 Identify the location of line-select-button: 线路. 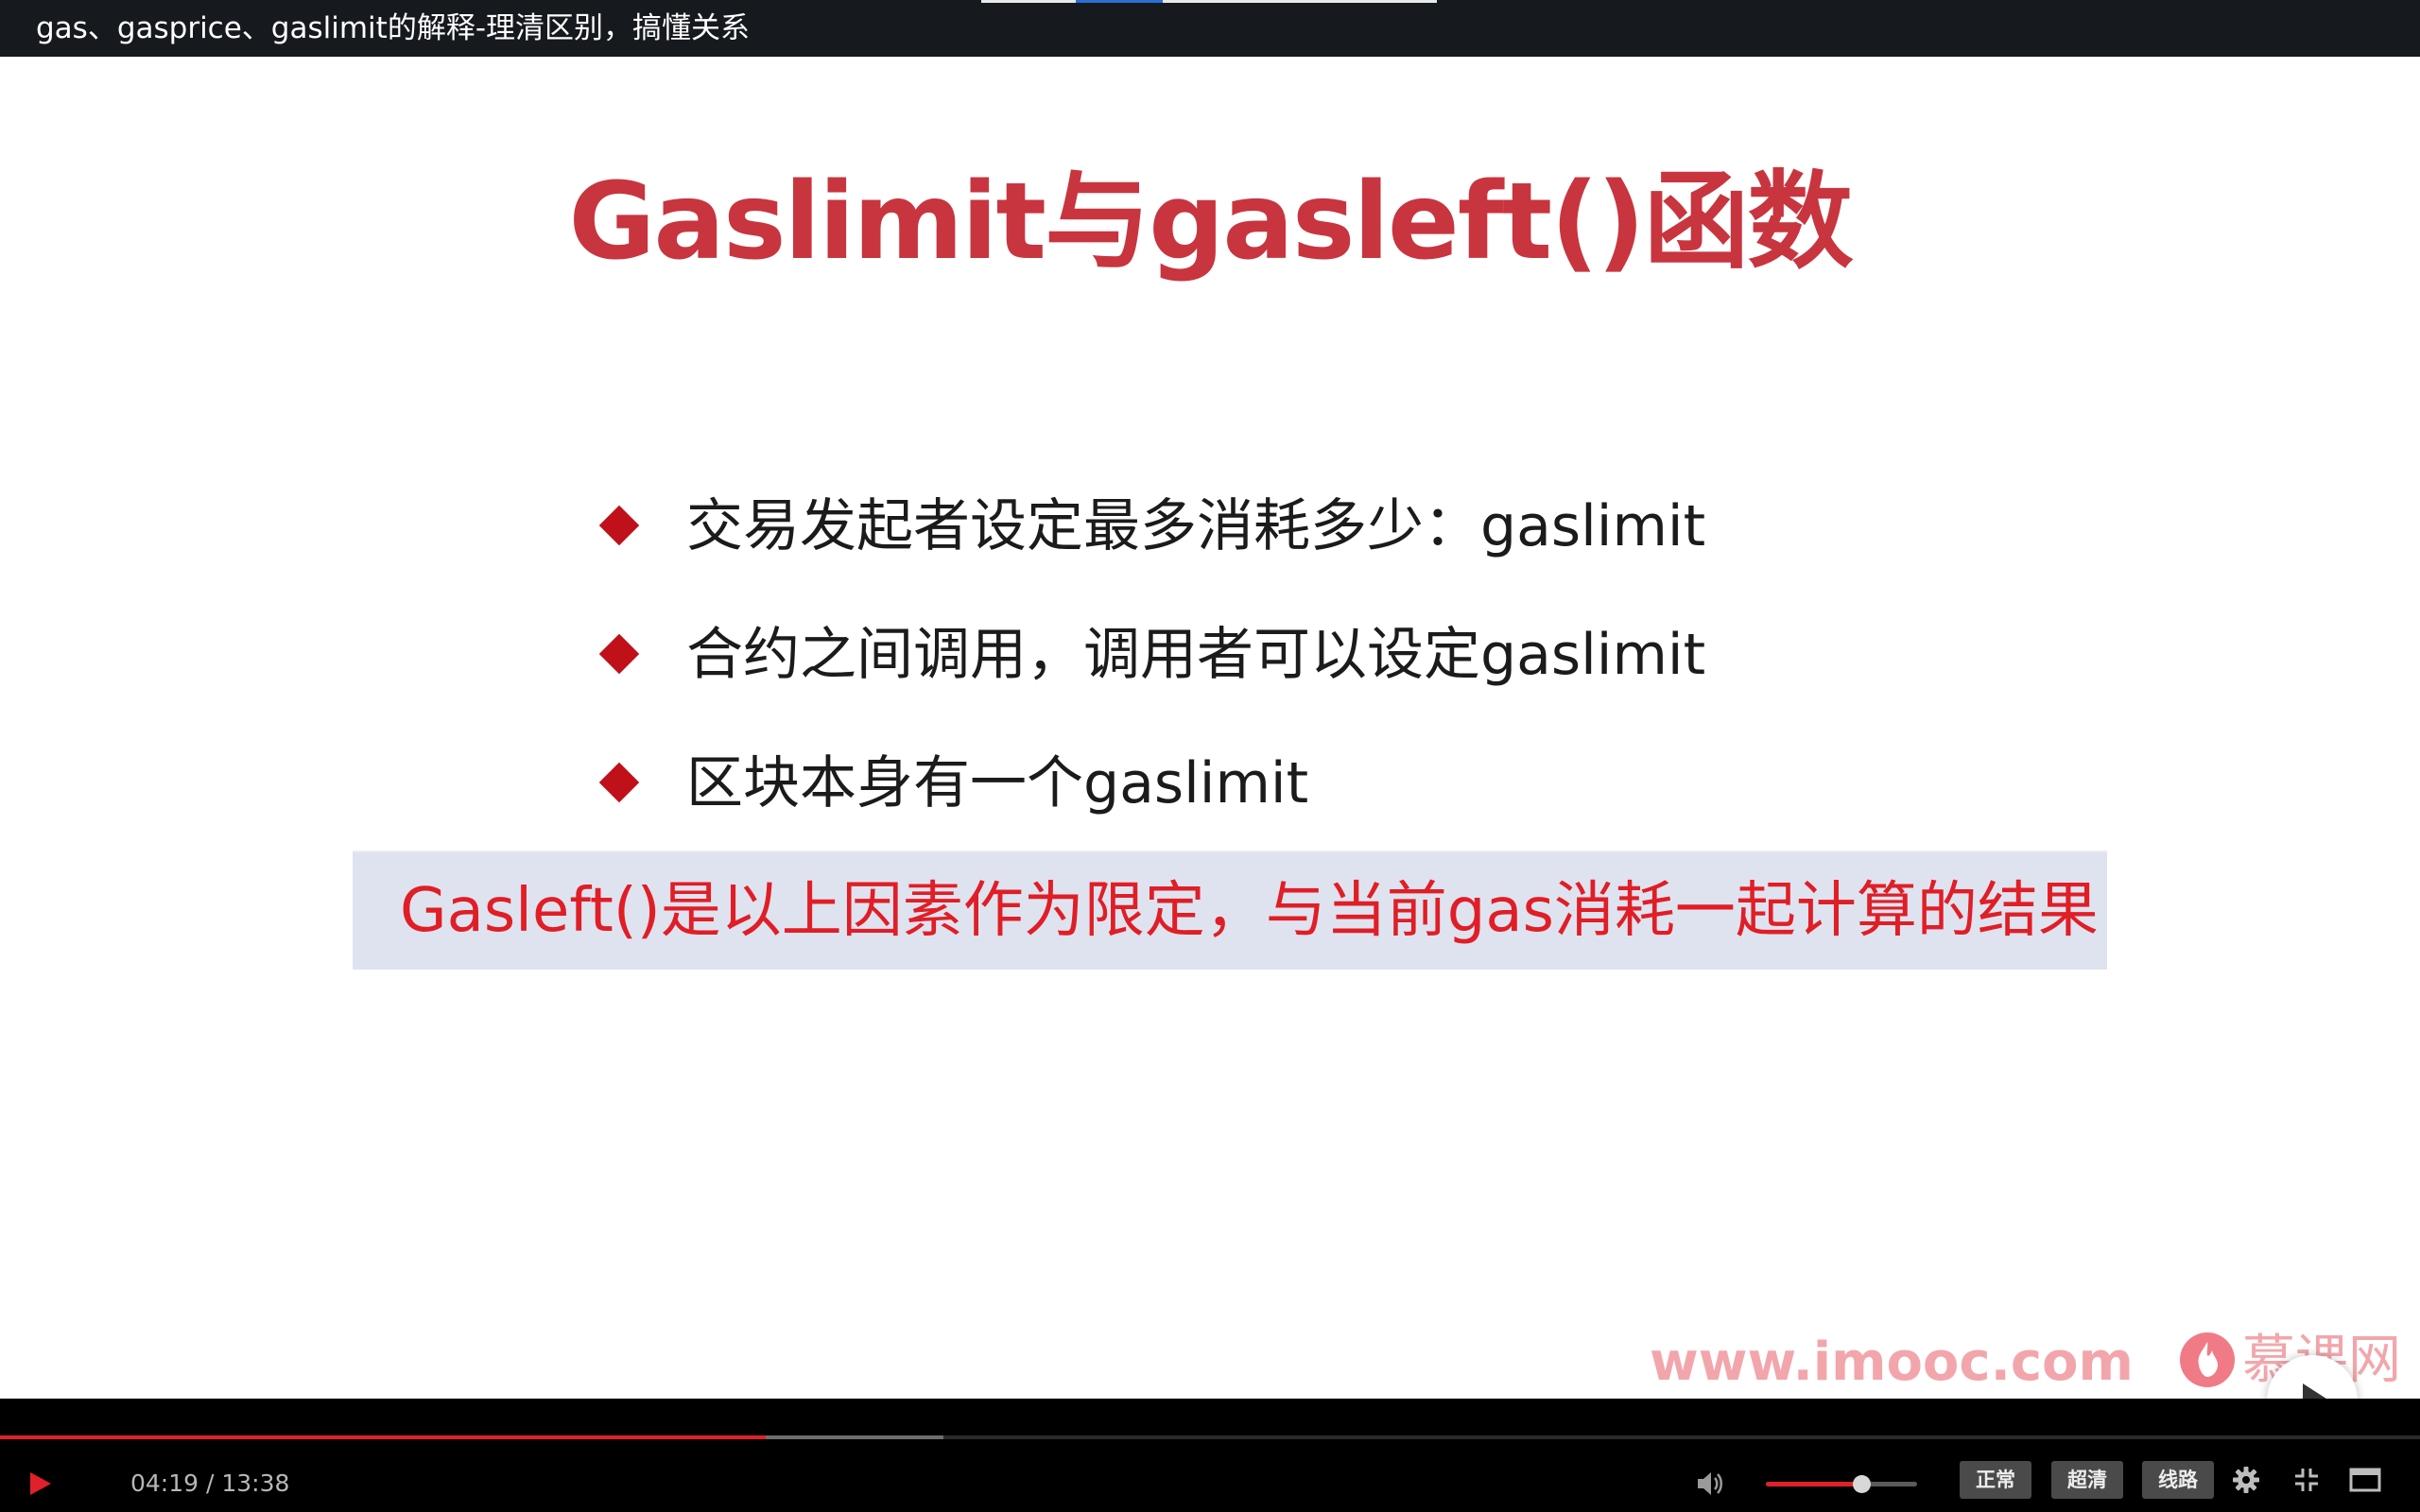
(2178, 1480).